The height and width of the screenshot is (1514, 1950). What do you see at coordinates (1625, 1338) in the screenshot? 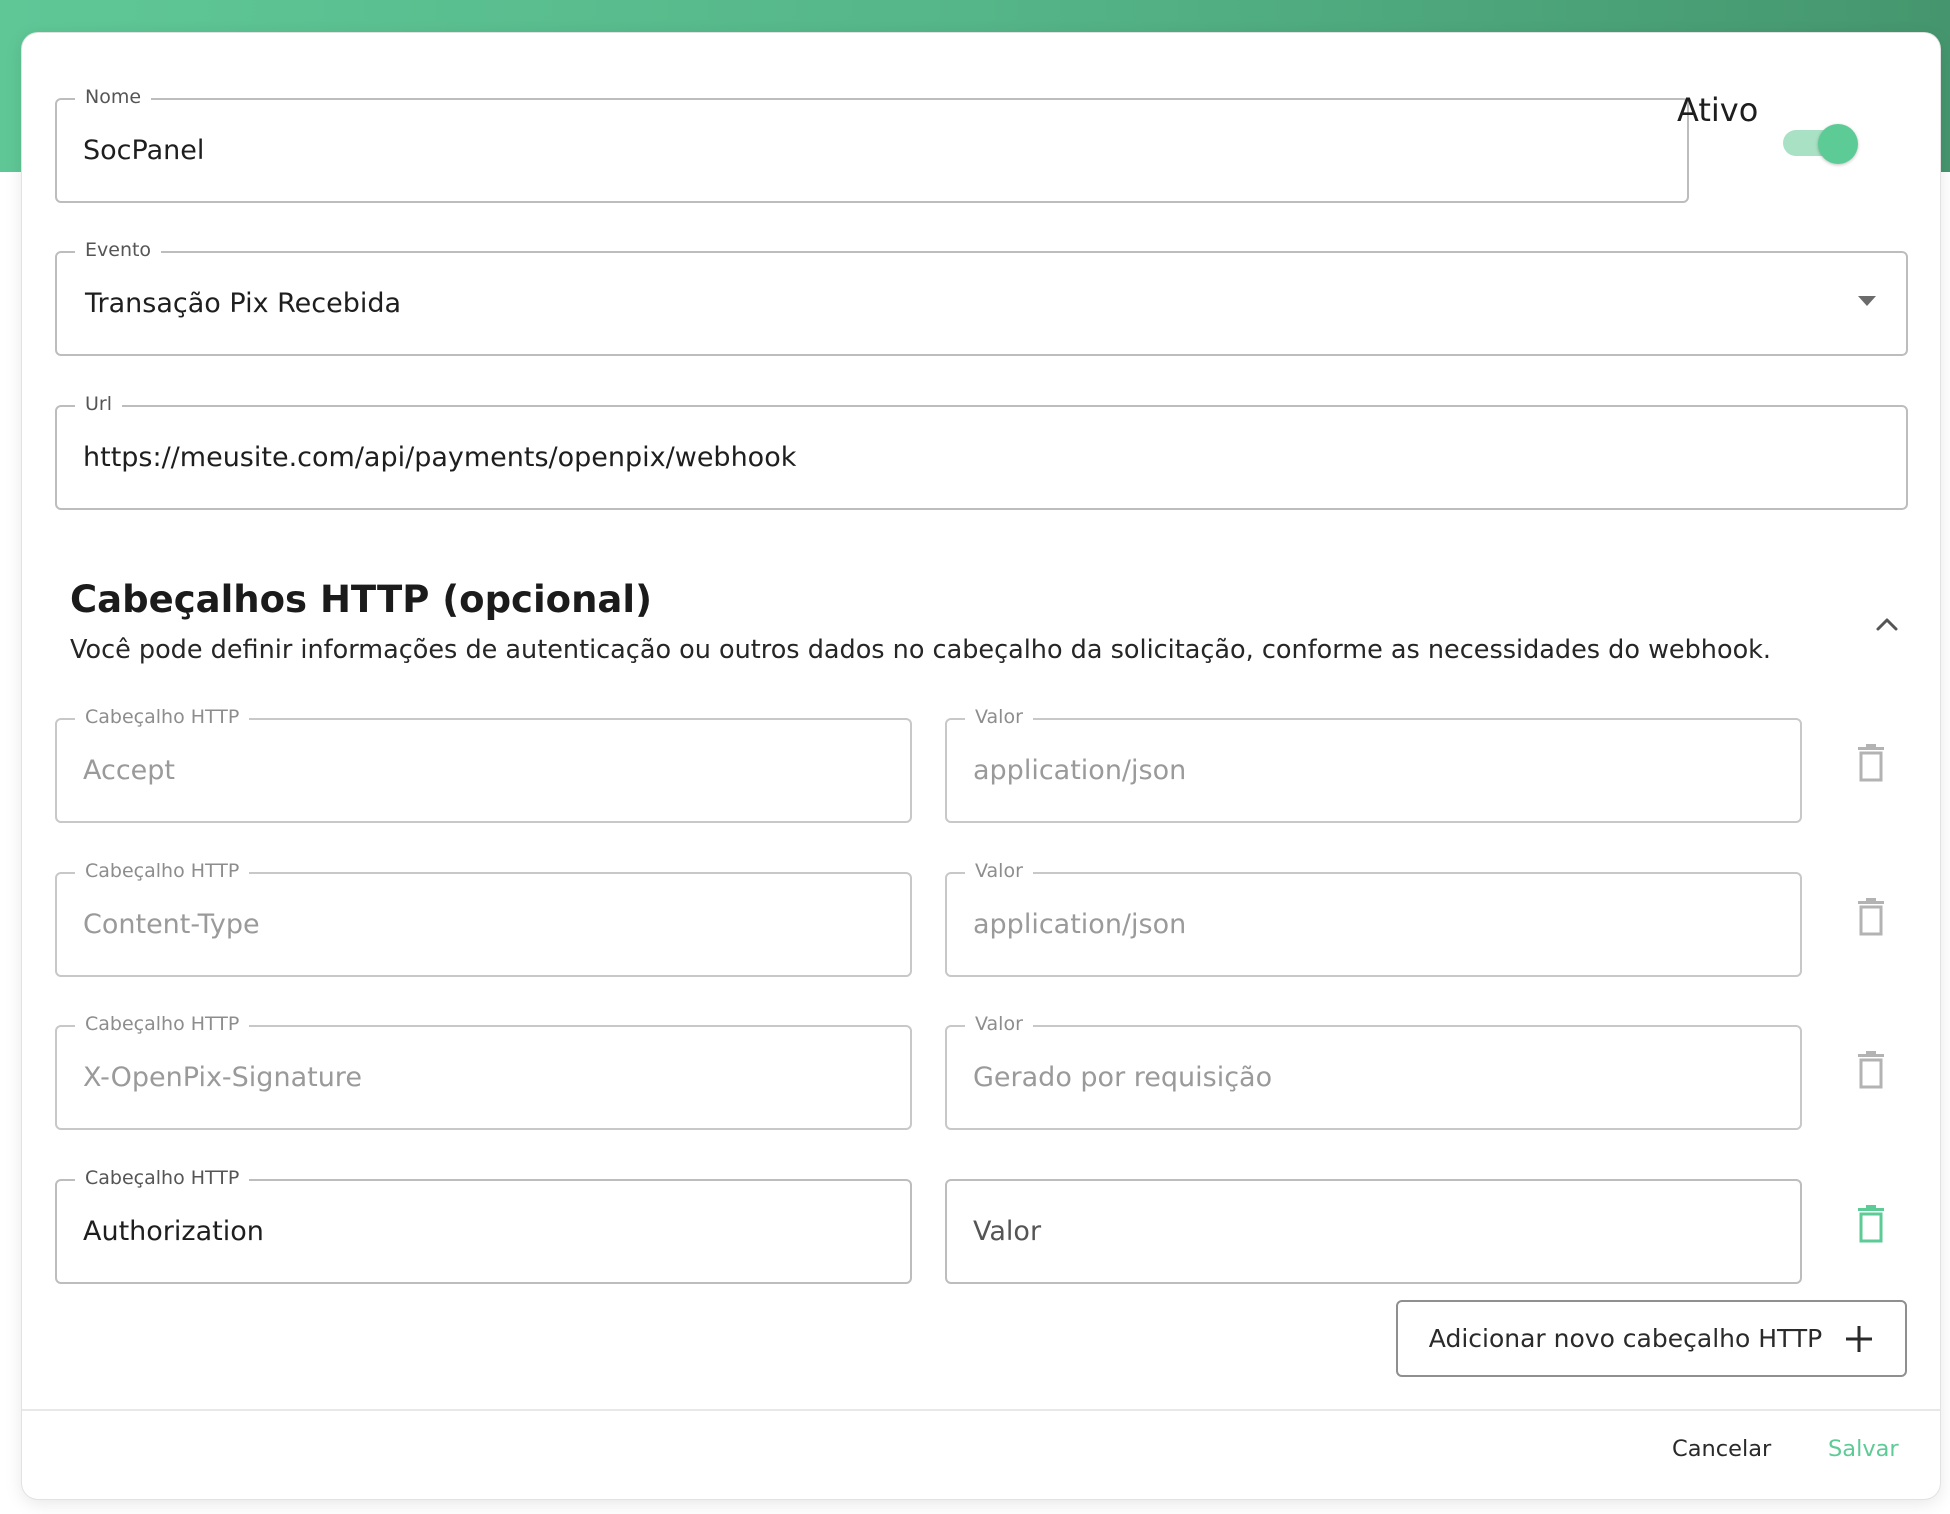
I see `add-header-label: Adicionar novo cabeçalho HTTP` at bounding box center [1625, 1338].